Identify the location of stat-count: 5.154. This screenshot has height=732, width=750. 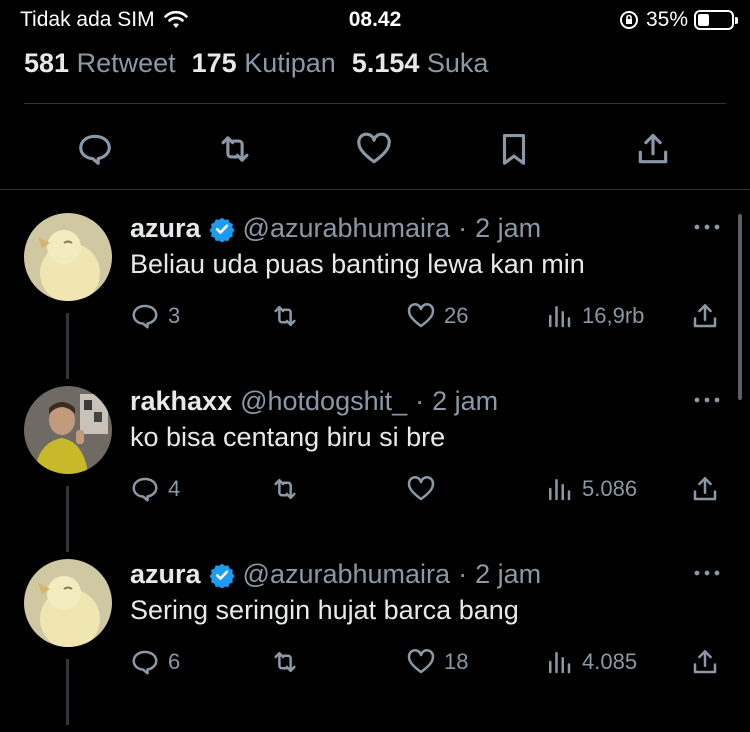
(385, 63).